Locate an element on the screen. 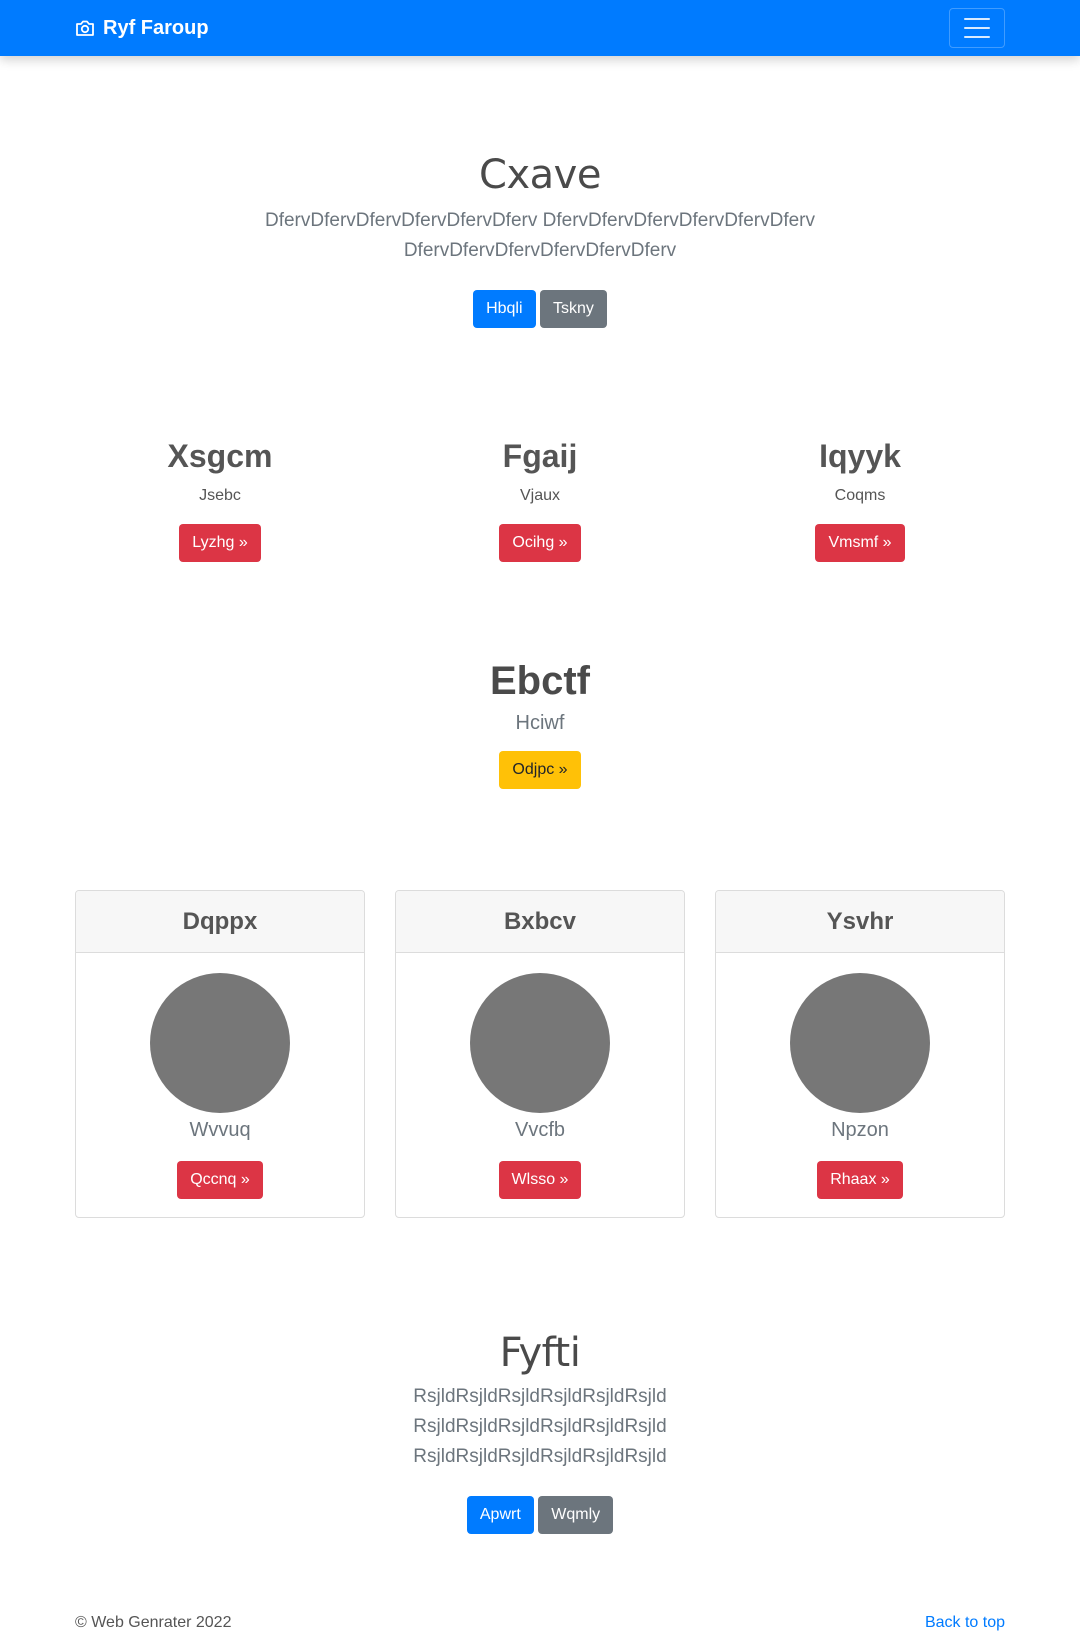 Image resolution: width=1080 pixels, height=1636 pixels. menu-toggle-button is located at coordinates (977, 28).